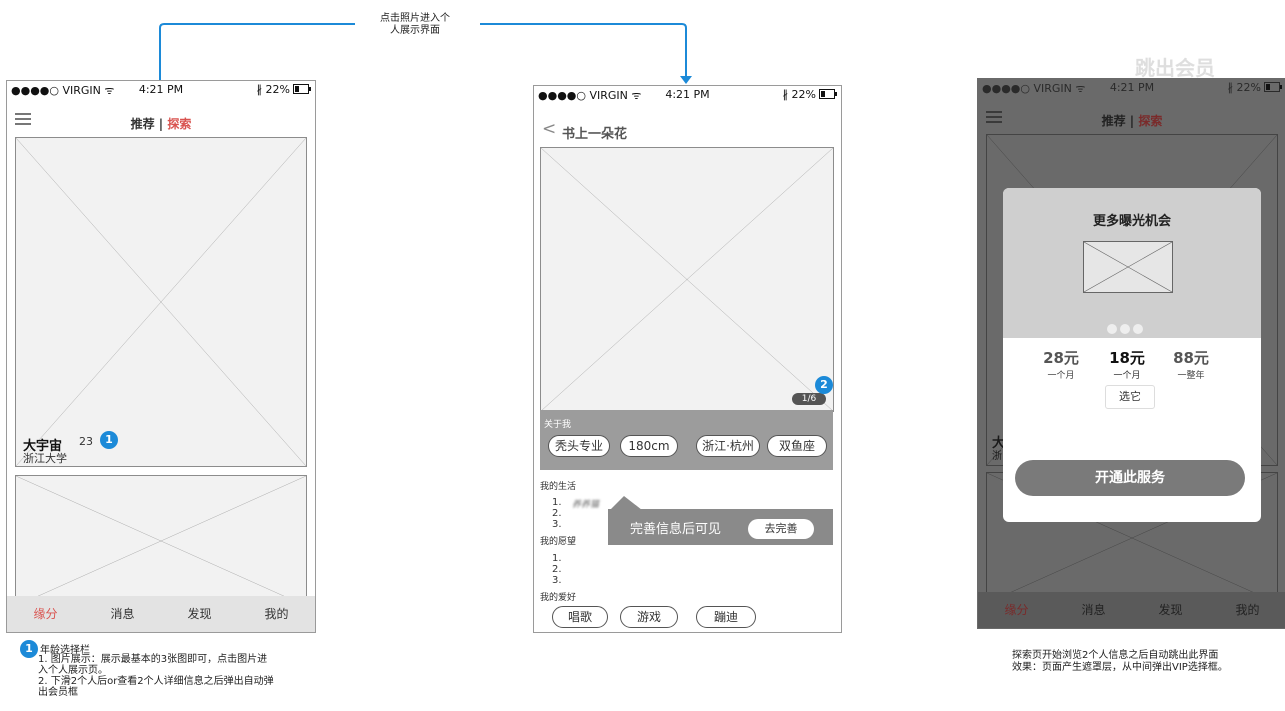 The height and width of the screenshot is (711, 1285). I want to click on select-plan-button: 选它, so click(1130, 397).